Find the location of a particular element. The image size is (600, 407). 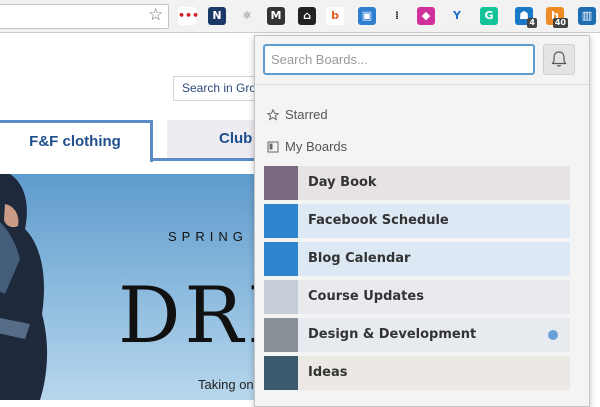

sound-bars-glyph: ⁞ is located at coordinates (397, 15).